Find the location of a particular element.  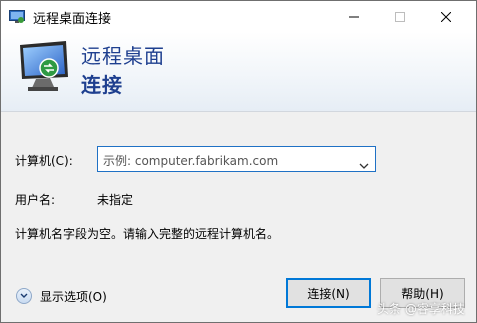

maximize-icon is located at coordinates (400, 16).